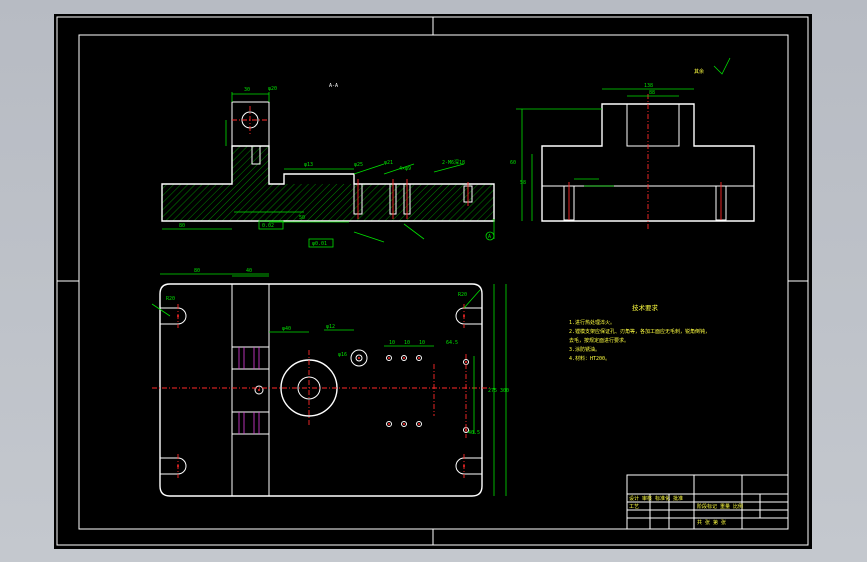  What do you see at coordinates (405, 169) in the screenshot?
I see `dim-4xphi9: 4×φ9` at bounding box center [405, 169].